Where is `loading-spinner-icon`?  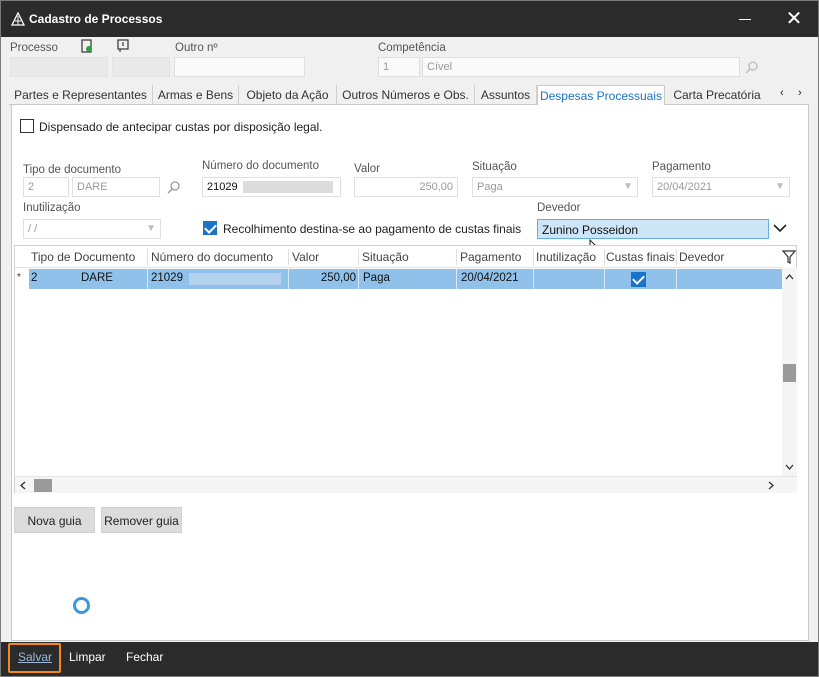 loading-spinner-icon is located at coordinates (81, 605).